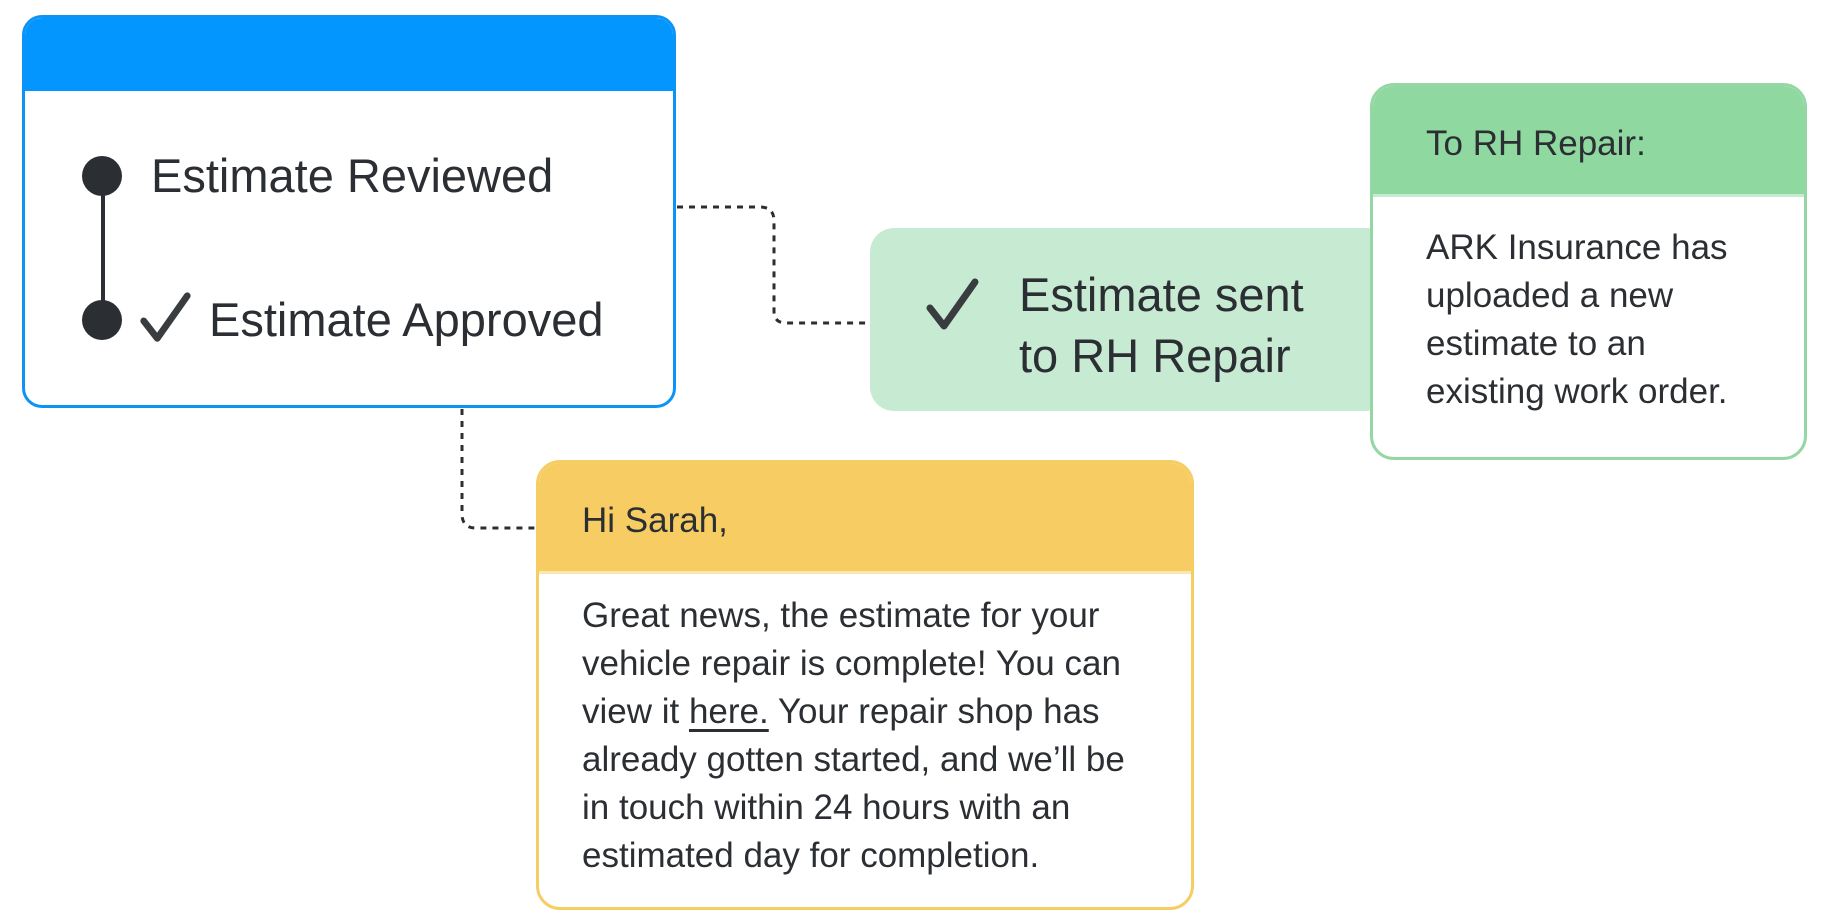  What do you see at coordinates (1536, 343) in the screenshot?
I see `repair-note-line: estimate to an` at bounding box center [1536, 343].